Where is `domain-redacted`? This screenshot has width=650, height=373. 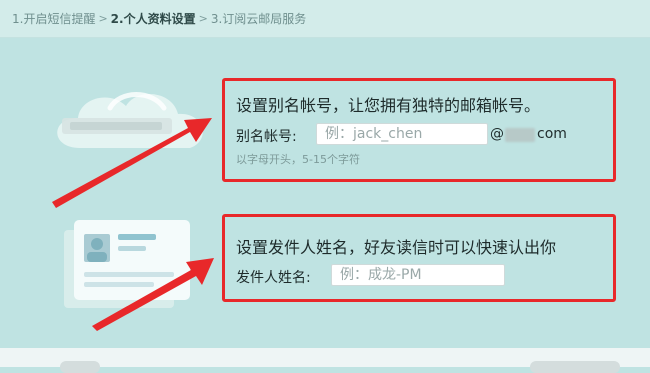
domain-redacted is located at coordinates (520, 135).